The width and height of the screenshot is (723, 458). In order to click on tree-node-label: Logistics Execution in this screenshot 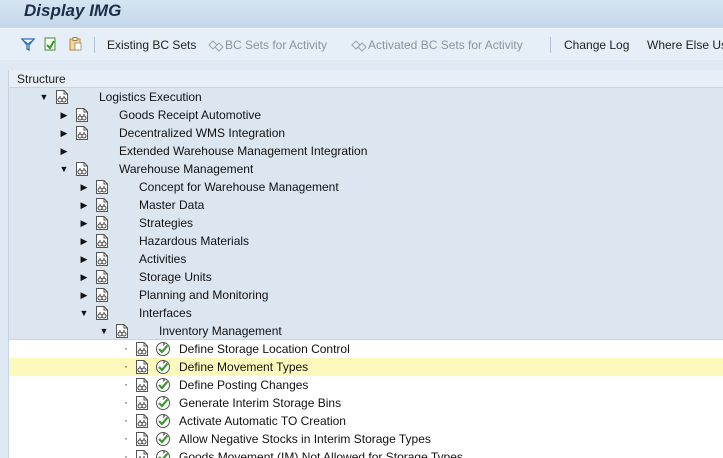, I will do `click(150, 97)`.